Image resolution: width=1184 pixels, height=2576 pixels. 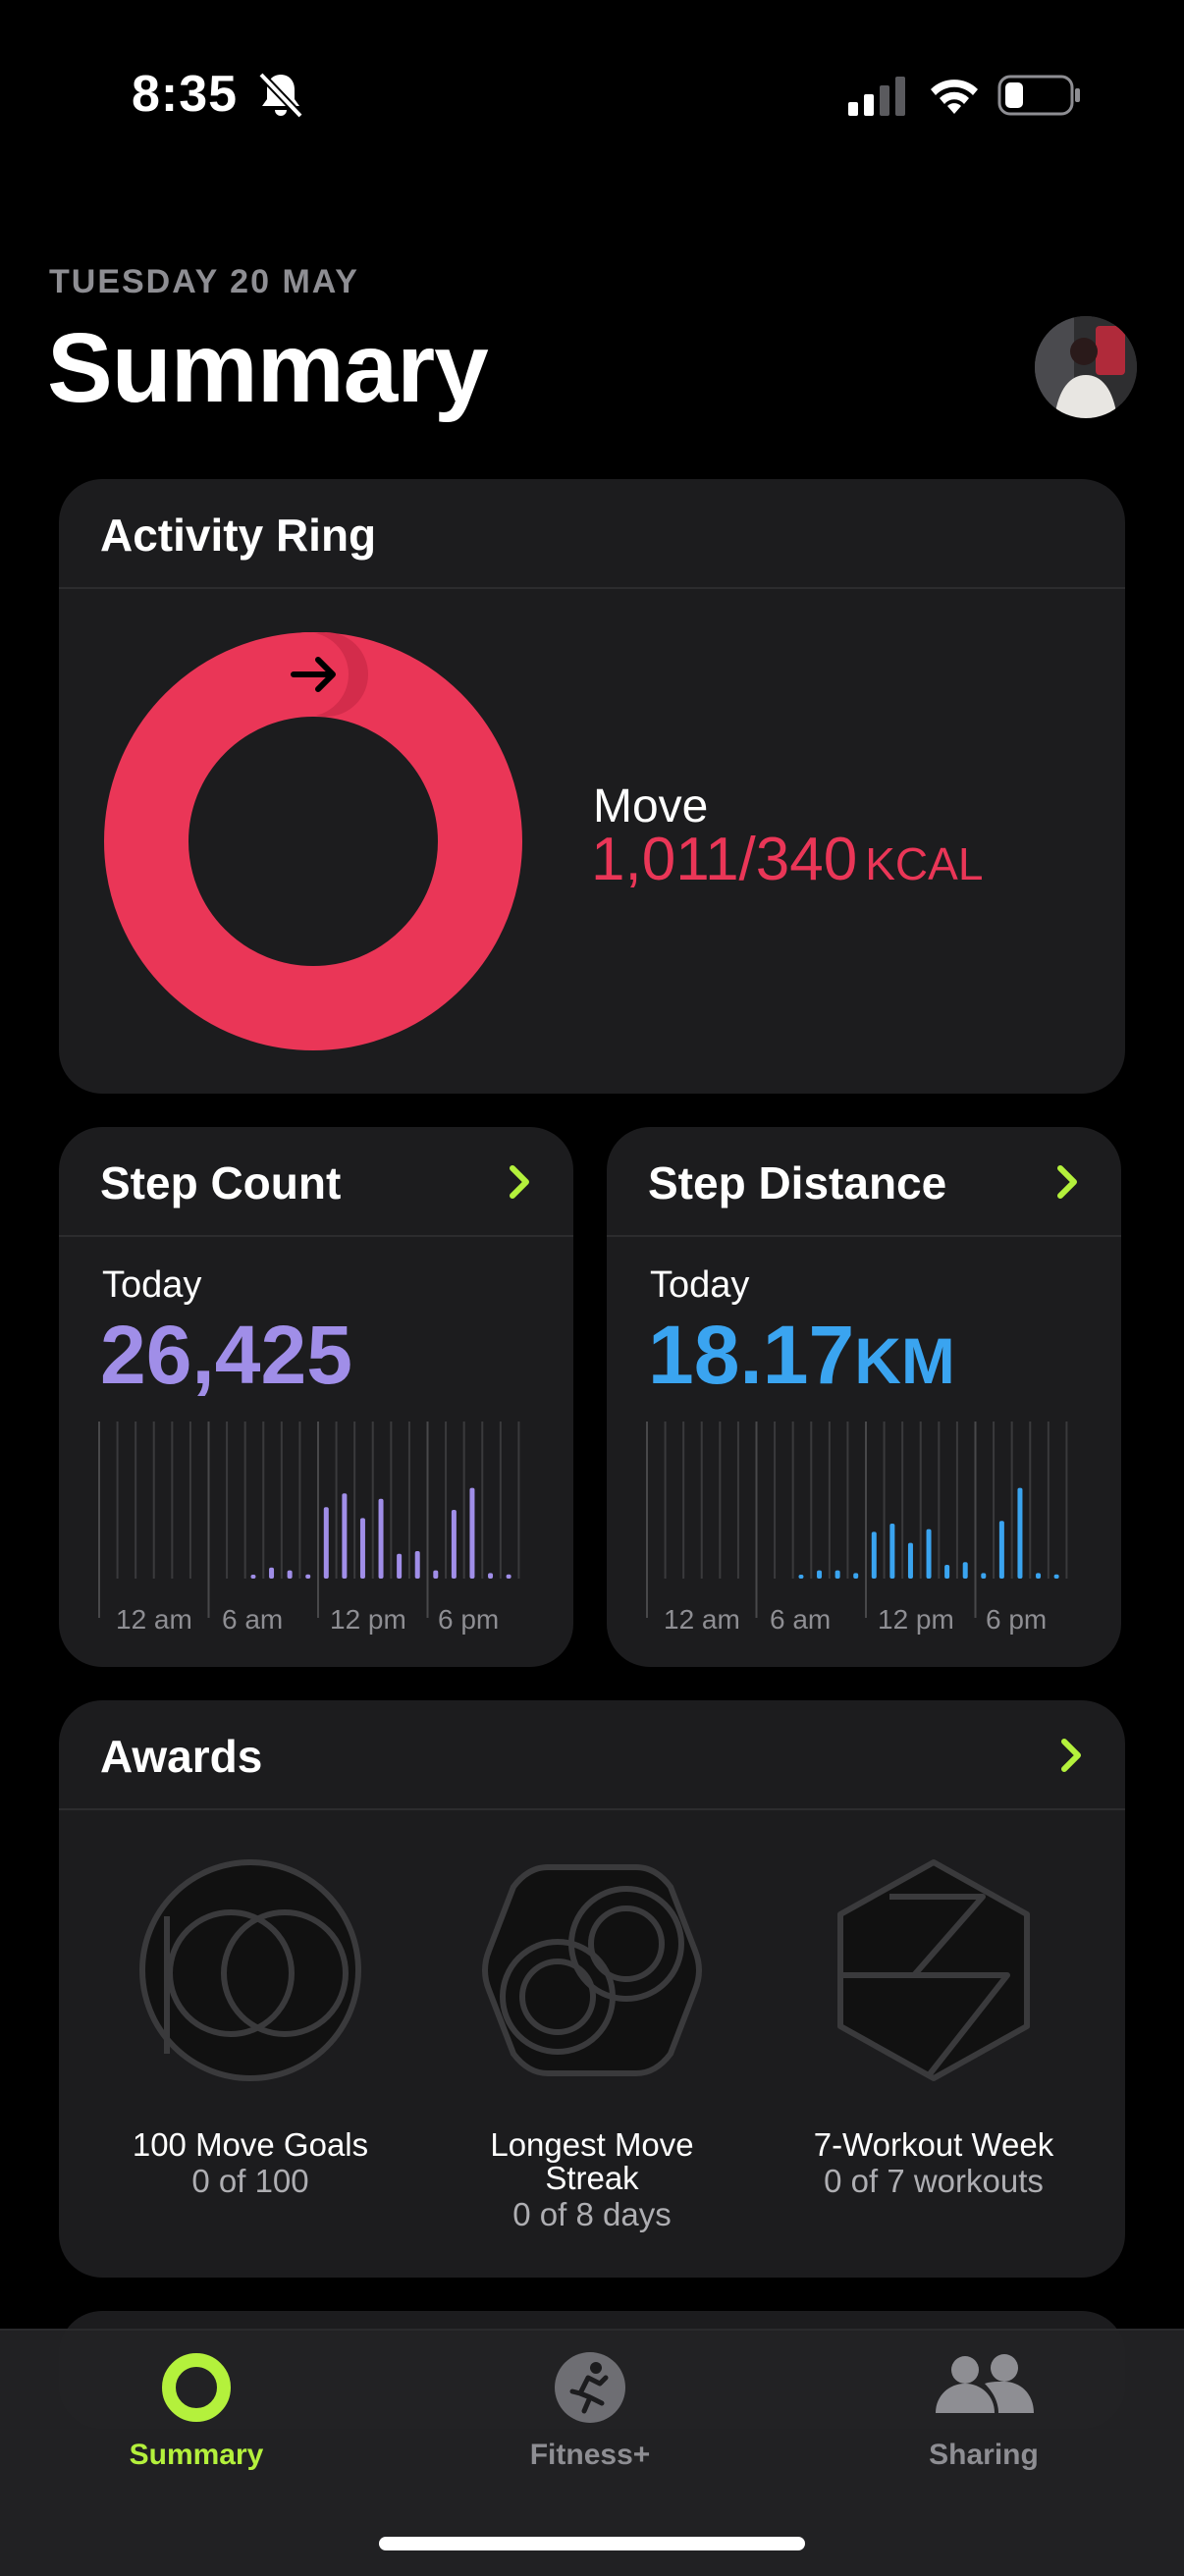 I want to click on tab-summary: Summary, so click(x=196, y=2410).